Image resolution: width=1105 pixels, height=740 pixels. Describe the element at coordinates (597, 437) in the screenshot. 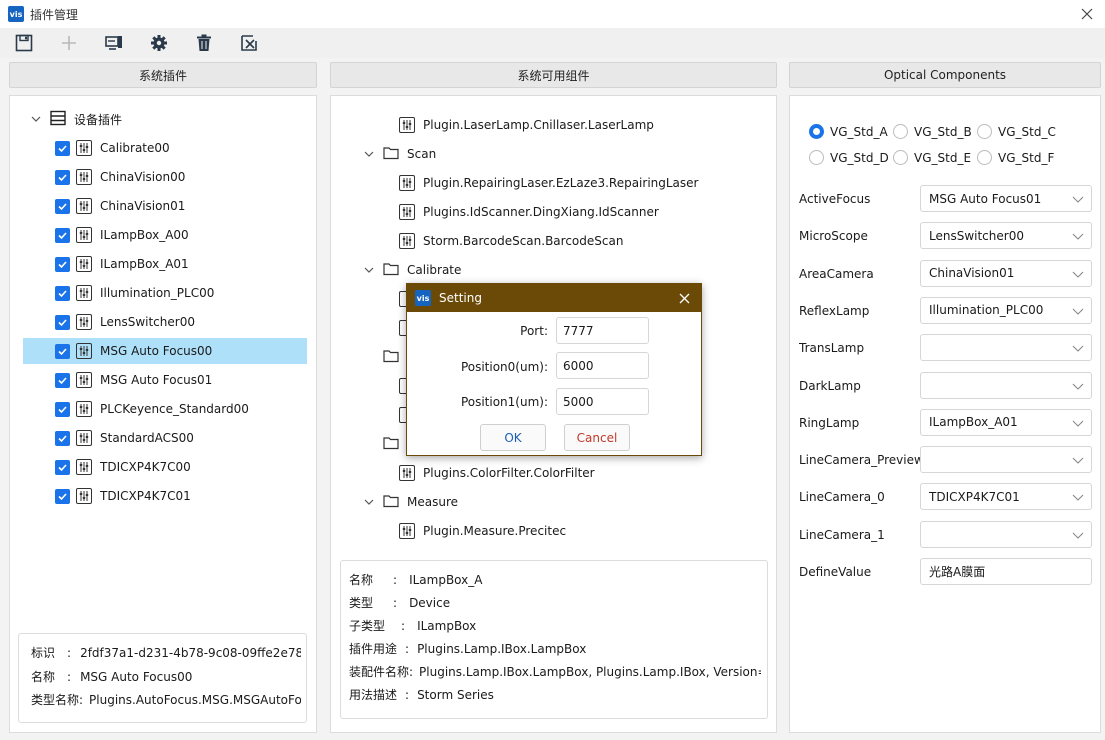

I see `cancel-button: Cancel` at that location.